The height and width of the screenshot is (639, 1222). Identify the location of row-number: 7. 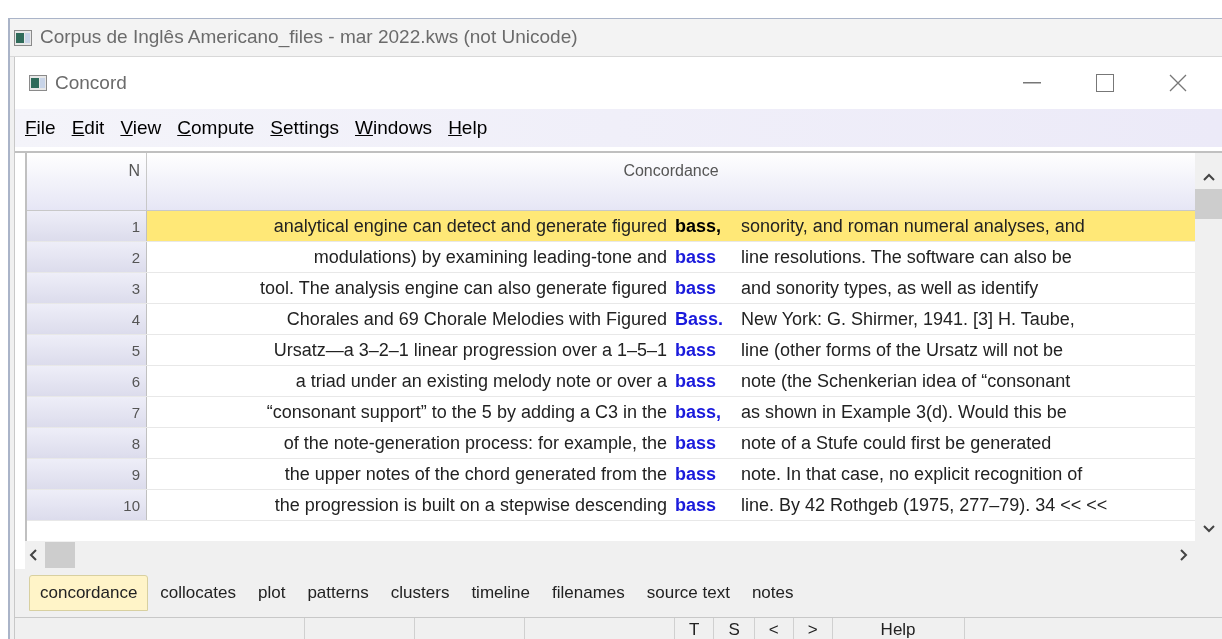
(87, 412).